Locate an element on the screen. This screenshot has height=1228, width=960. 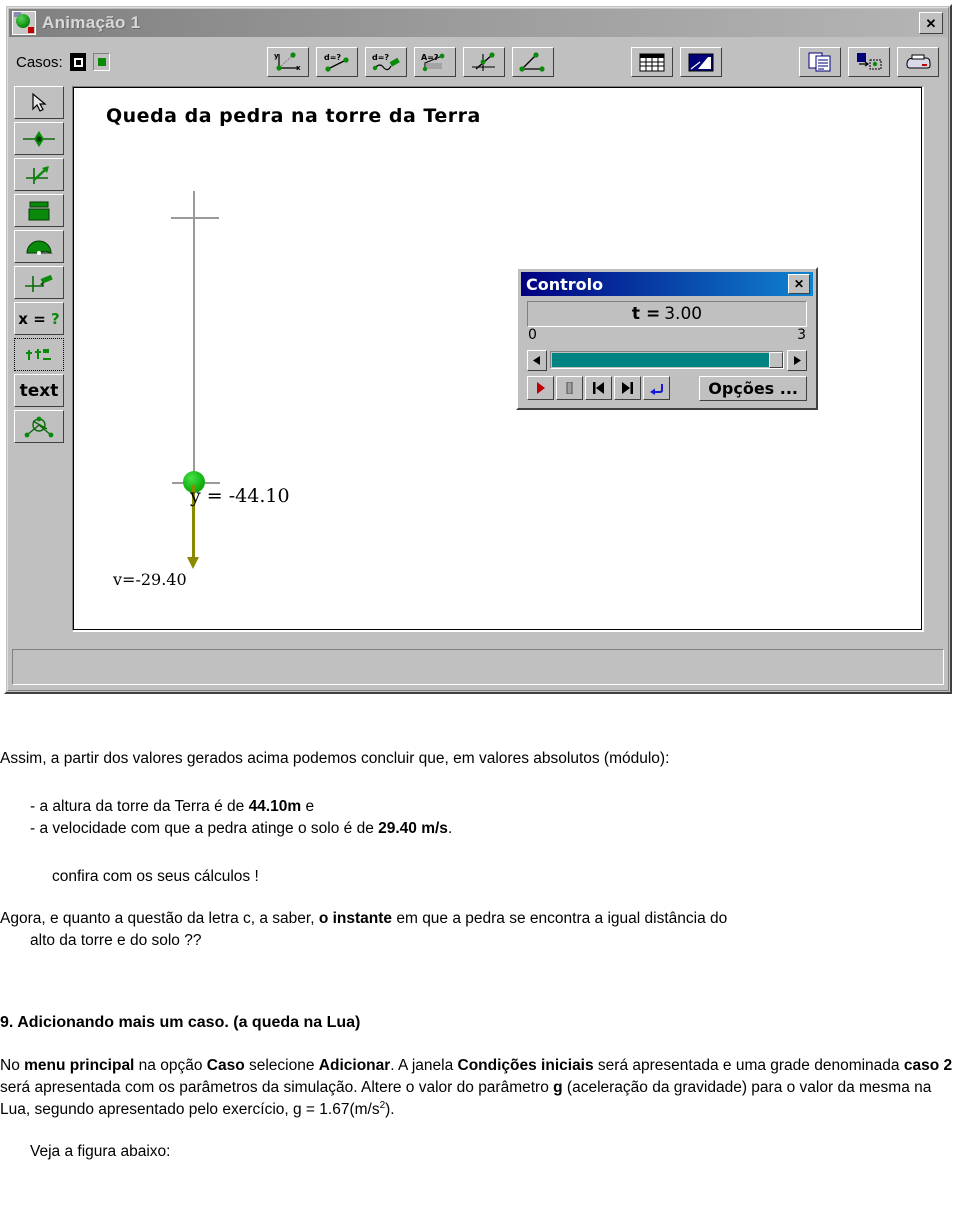
simulation-title: Queda da pedra na torre da Terra is located at coordinates (293, 116).